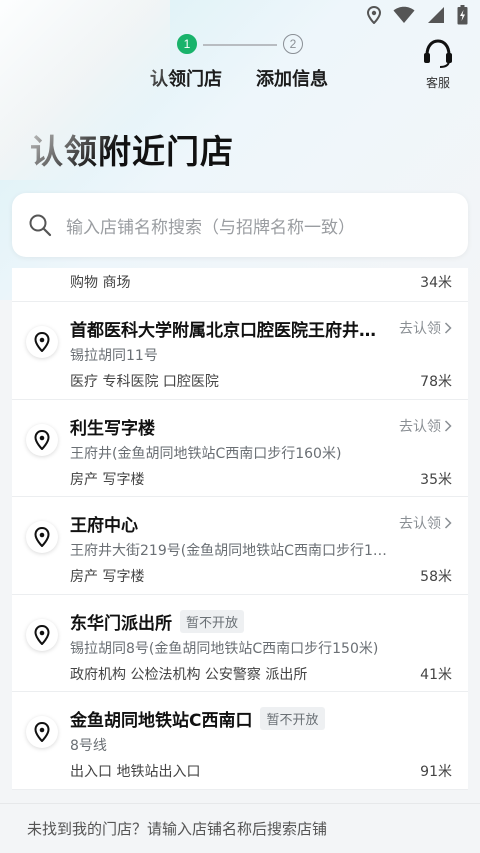 The width and height of the screenshot is (480, 853). What do you see at coordinates (240, 45) in the screenshot?
I see `step-connector` at bounding box center [240, 45].